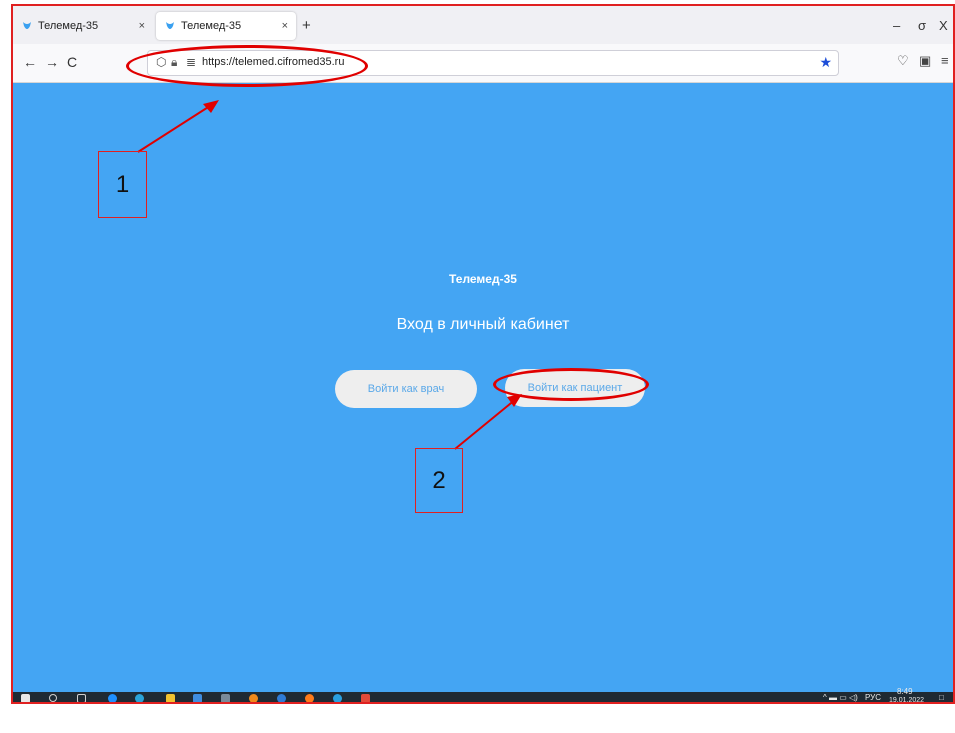 This screenshot has height=733, width=955. What do you see at coordinates (253, 698) in the screenshot?
I see `app-icon` at bounding box center [253, 698].